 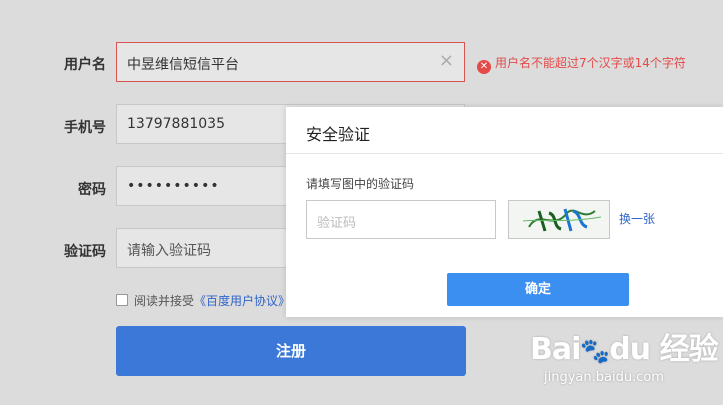 What do you see at coordinates (176, 124) in the screenshot?
I see `phone-value: 13797881035` at bounding box center [176, 124].